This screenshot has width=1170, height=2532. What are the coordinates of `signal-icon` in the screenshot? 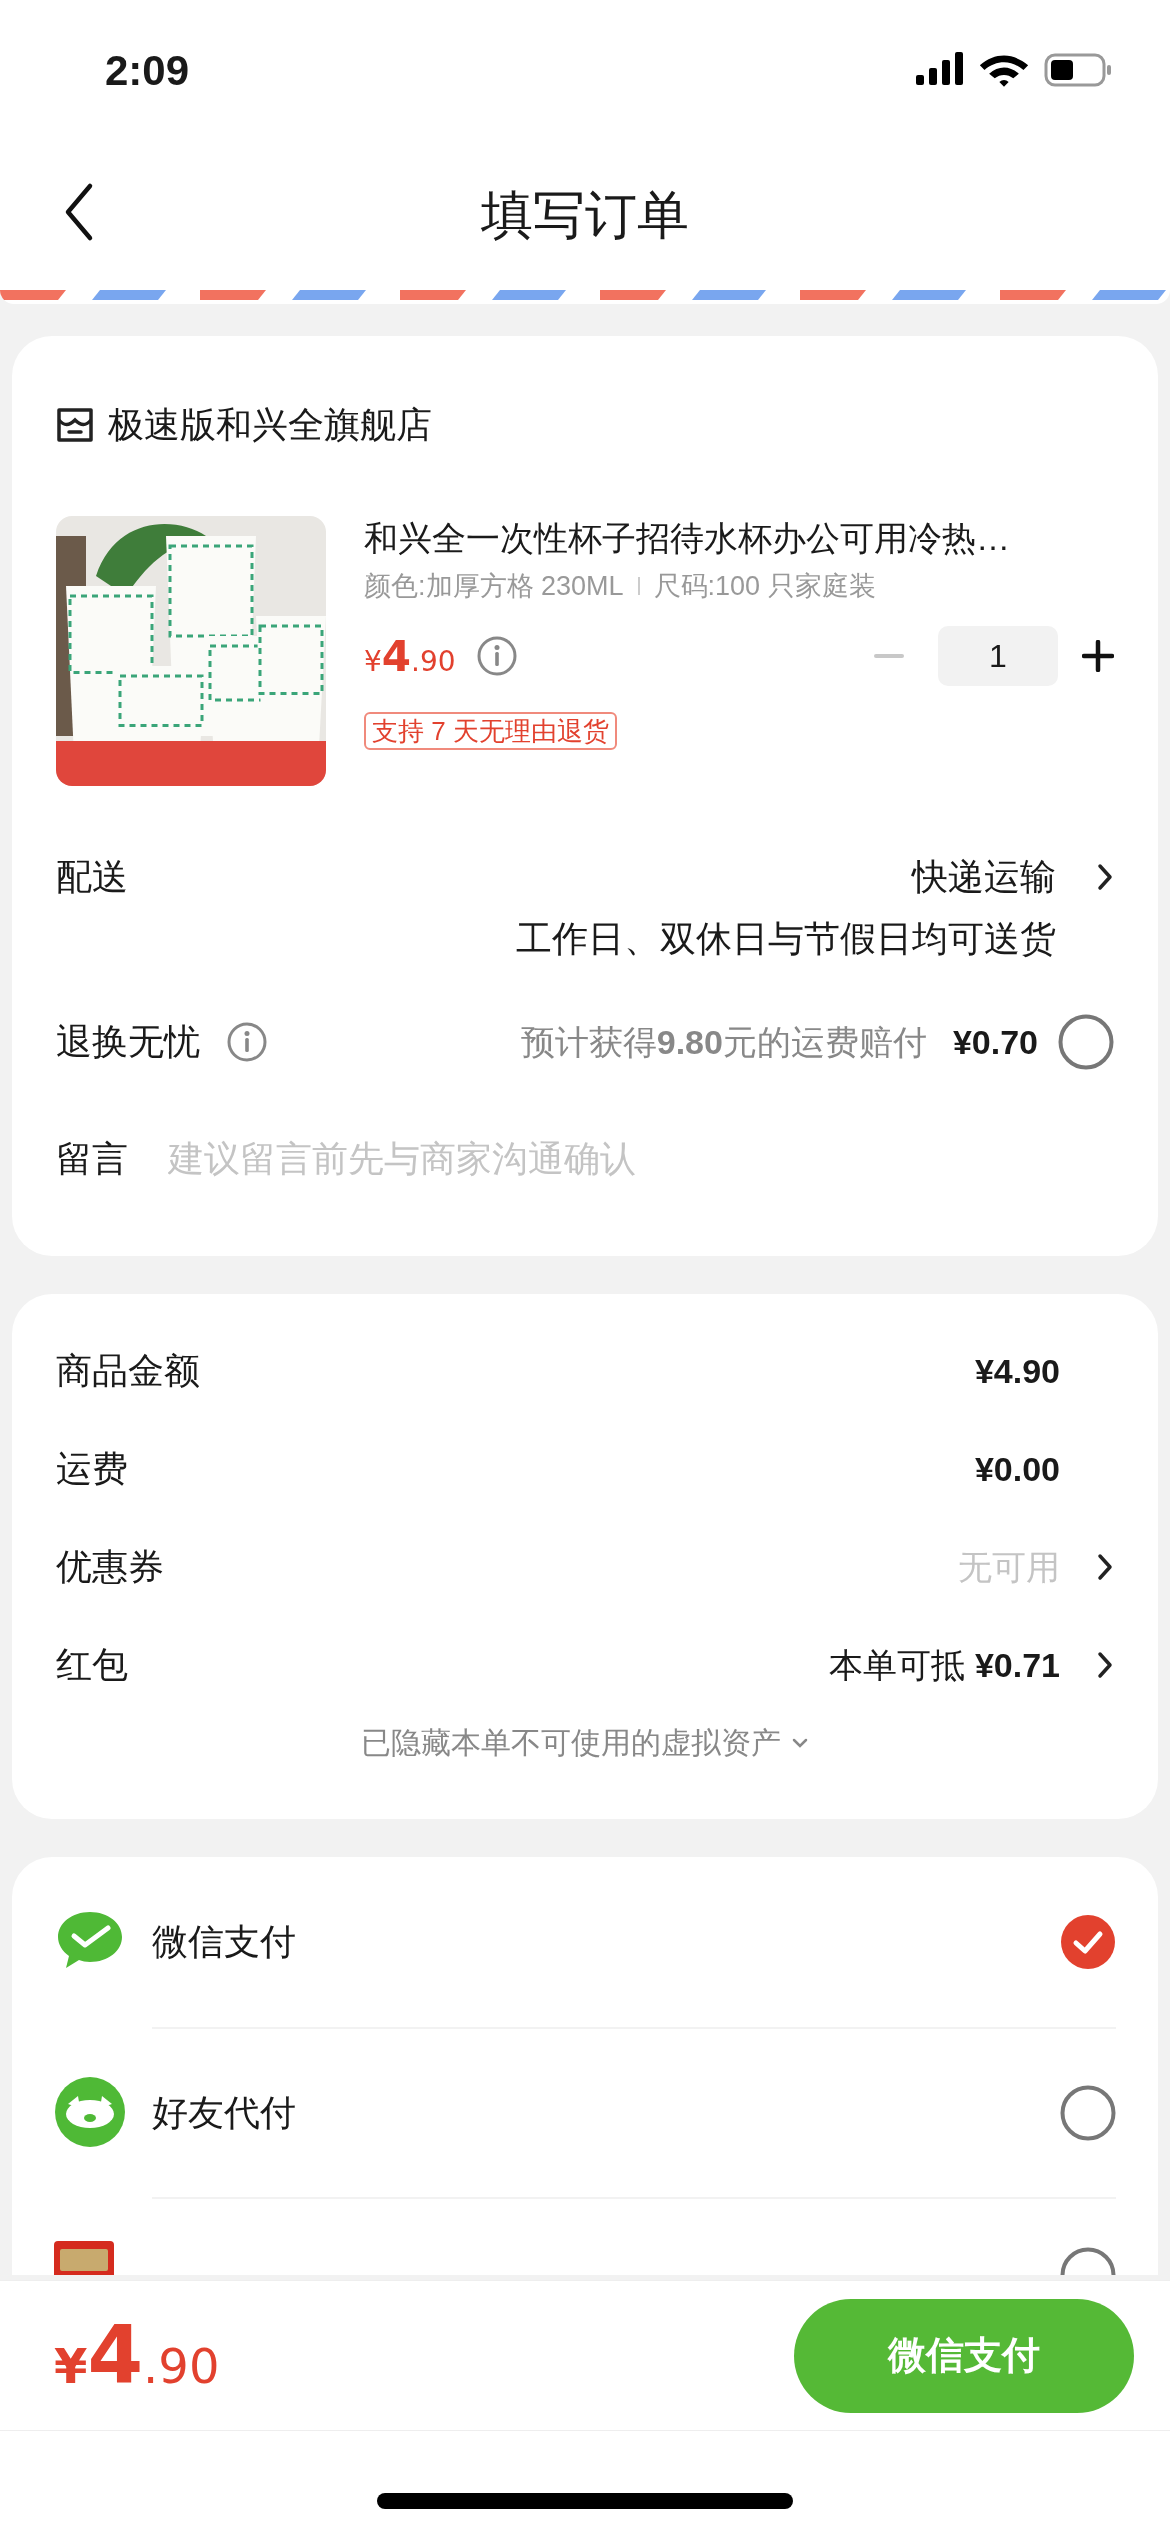 It's located at (940, 70).